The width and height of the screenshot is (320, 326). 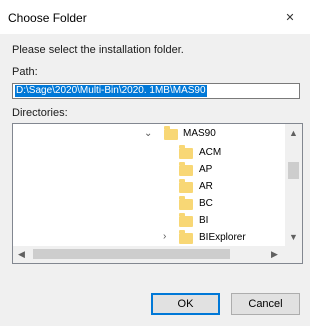 What do you see at coordinates (199, 133) in the screenshot?
I see `tree-node-label: MAS90` at bounding box center [199, 133].